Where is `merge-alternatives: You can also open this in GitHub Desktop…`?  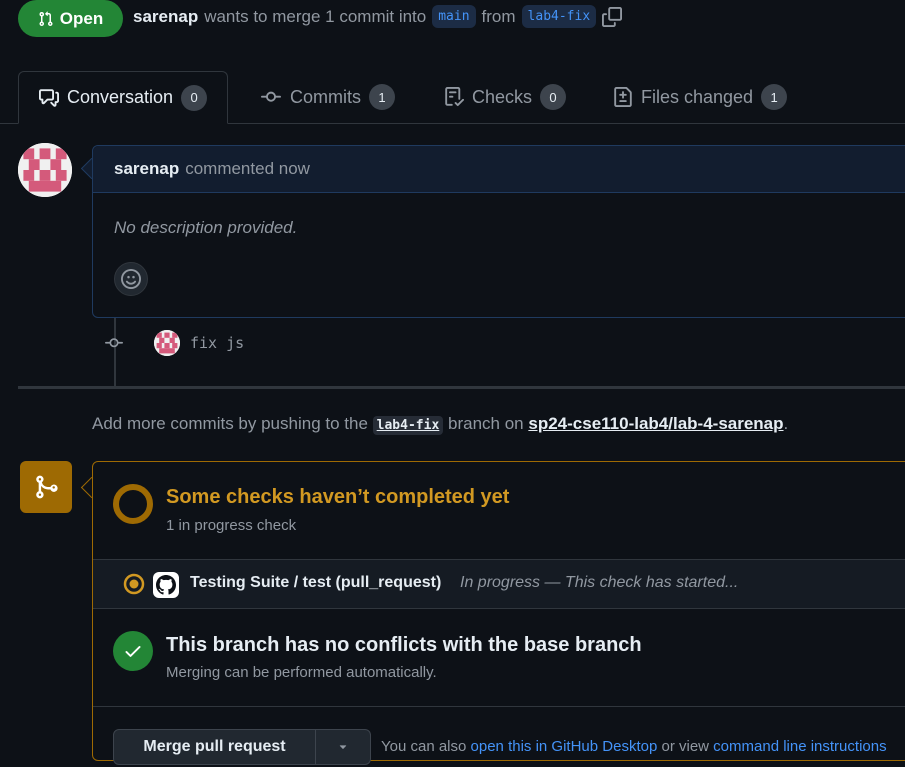 merge-alternatives: You can also open this in GitHub Desktop… is located at coordinates (634, 746).